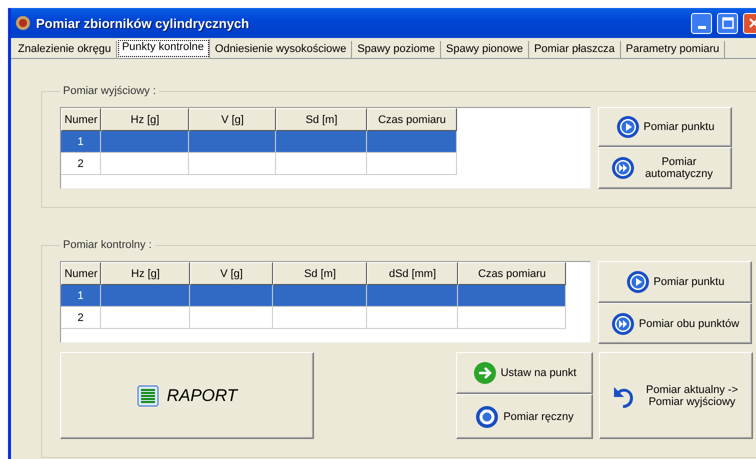 This screenshot has height=459, width=756. Describe the element at coordinates (23, 23) in the screenshot. I see `app-icon` at that location.